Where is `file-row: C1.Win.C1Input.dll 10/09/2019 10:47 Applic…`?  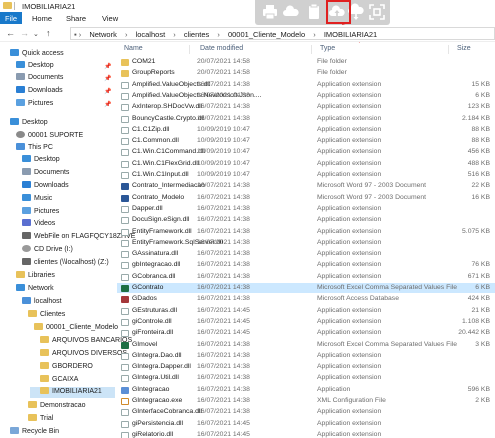 file-row: C1.Win.C1Input.dll 10/09/2019 10:47 Applic… is located at coordinates (306, 175).